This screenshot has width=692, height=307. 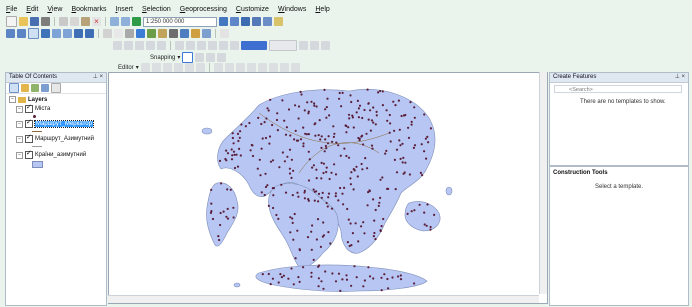 What do you see at coordinates (229, 67) in the screenshot?
I see `reshape-icon` at bounding box center [229, 67].